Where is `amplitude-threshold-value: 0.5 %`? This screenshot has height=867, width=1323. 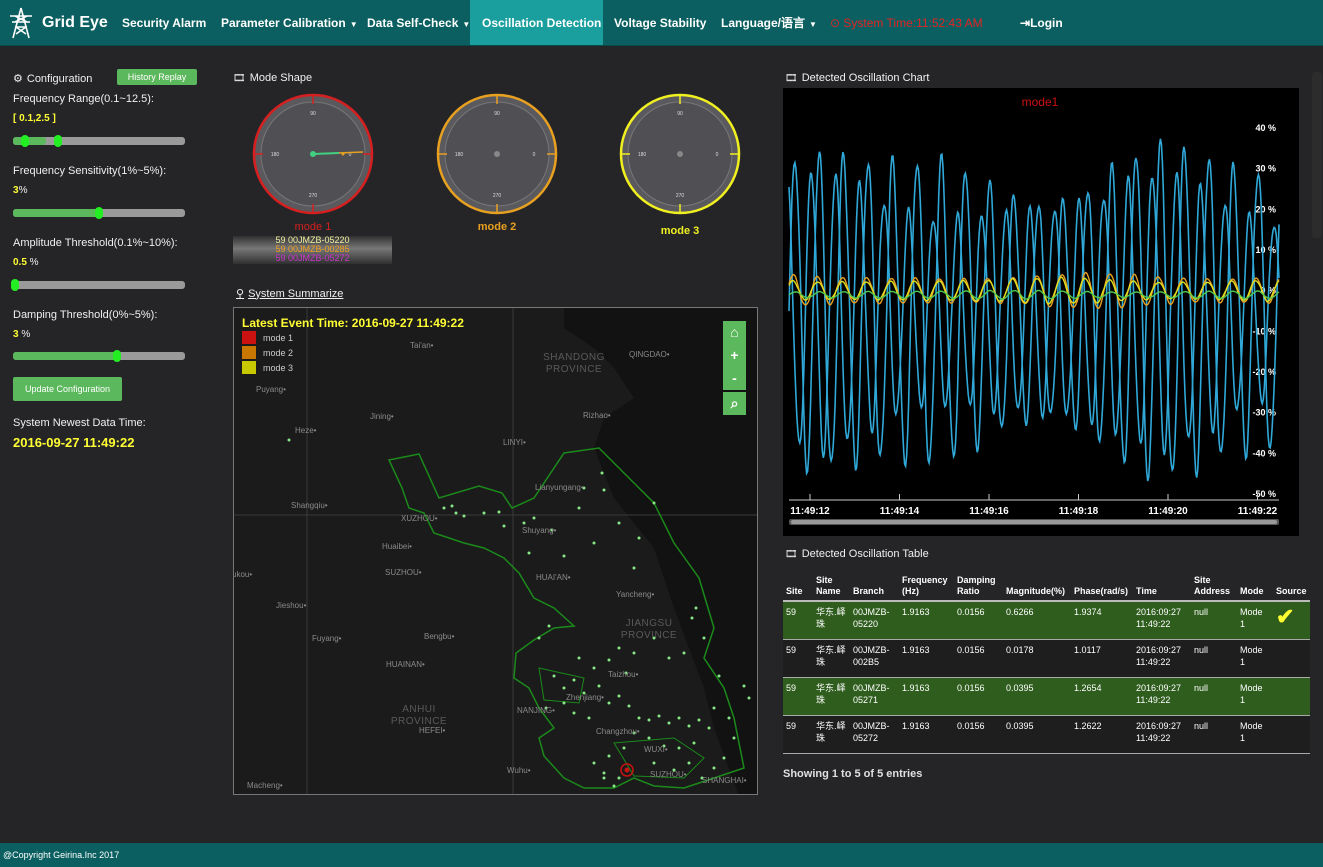
amplitude-threshold-value: 0.5 % is located at coordinates (26, 262).